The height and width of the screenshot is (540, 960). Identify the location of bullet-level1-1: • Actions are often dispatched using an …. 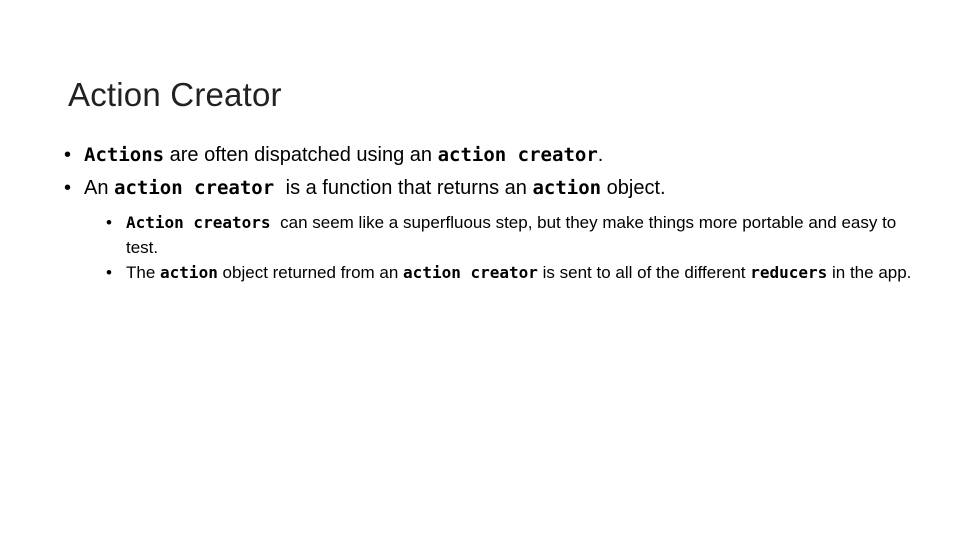
(487, 155).